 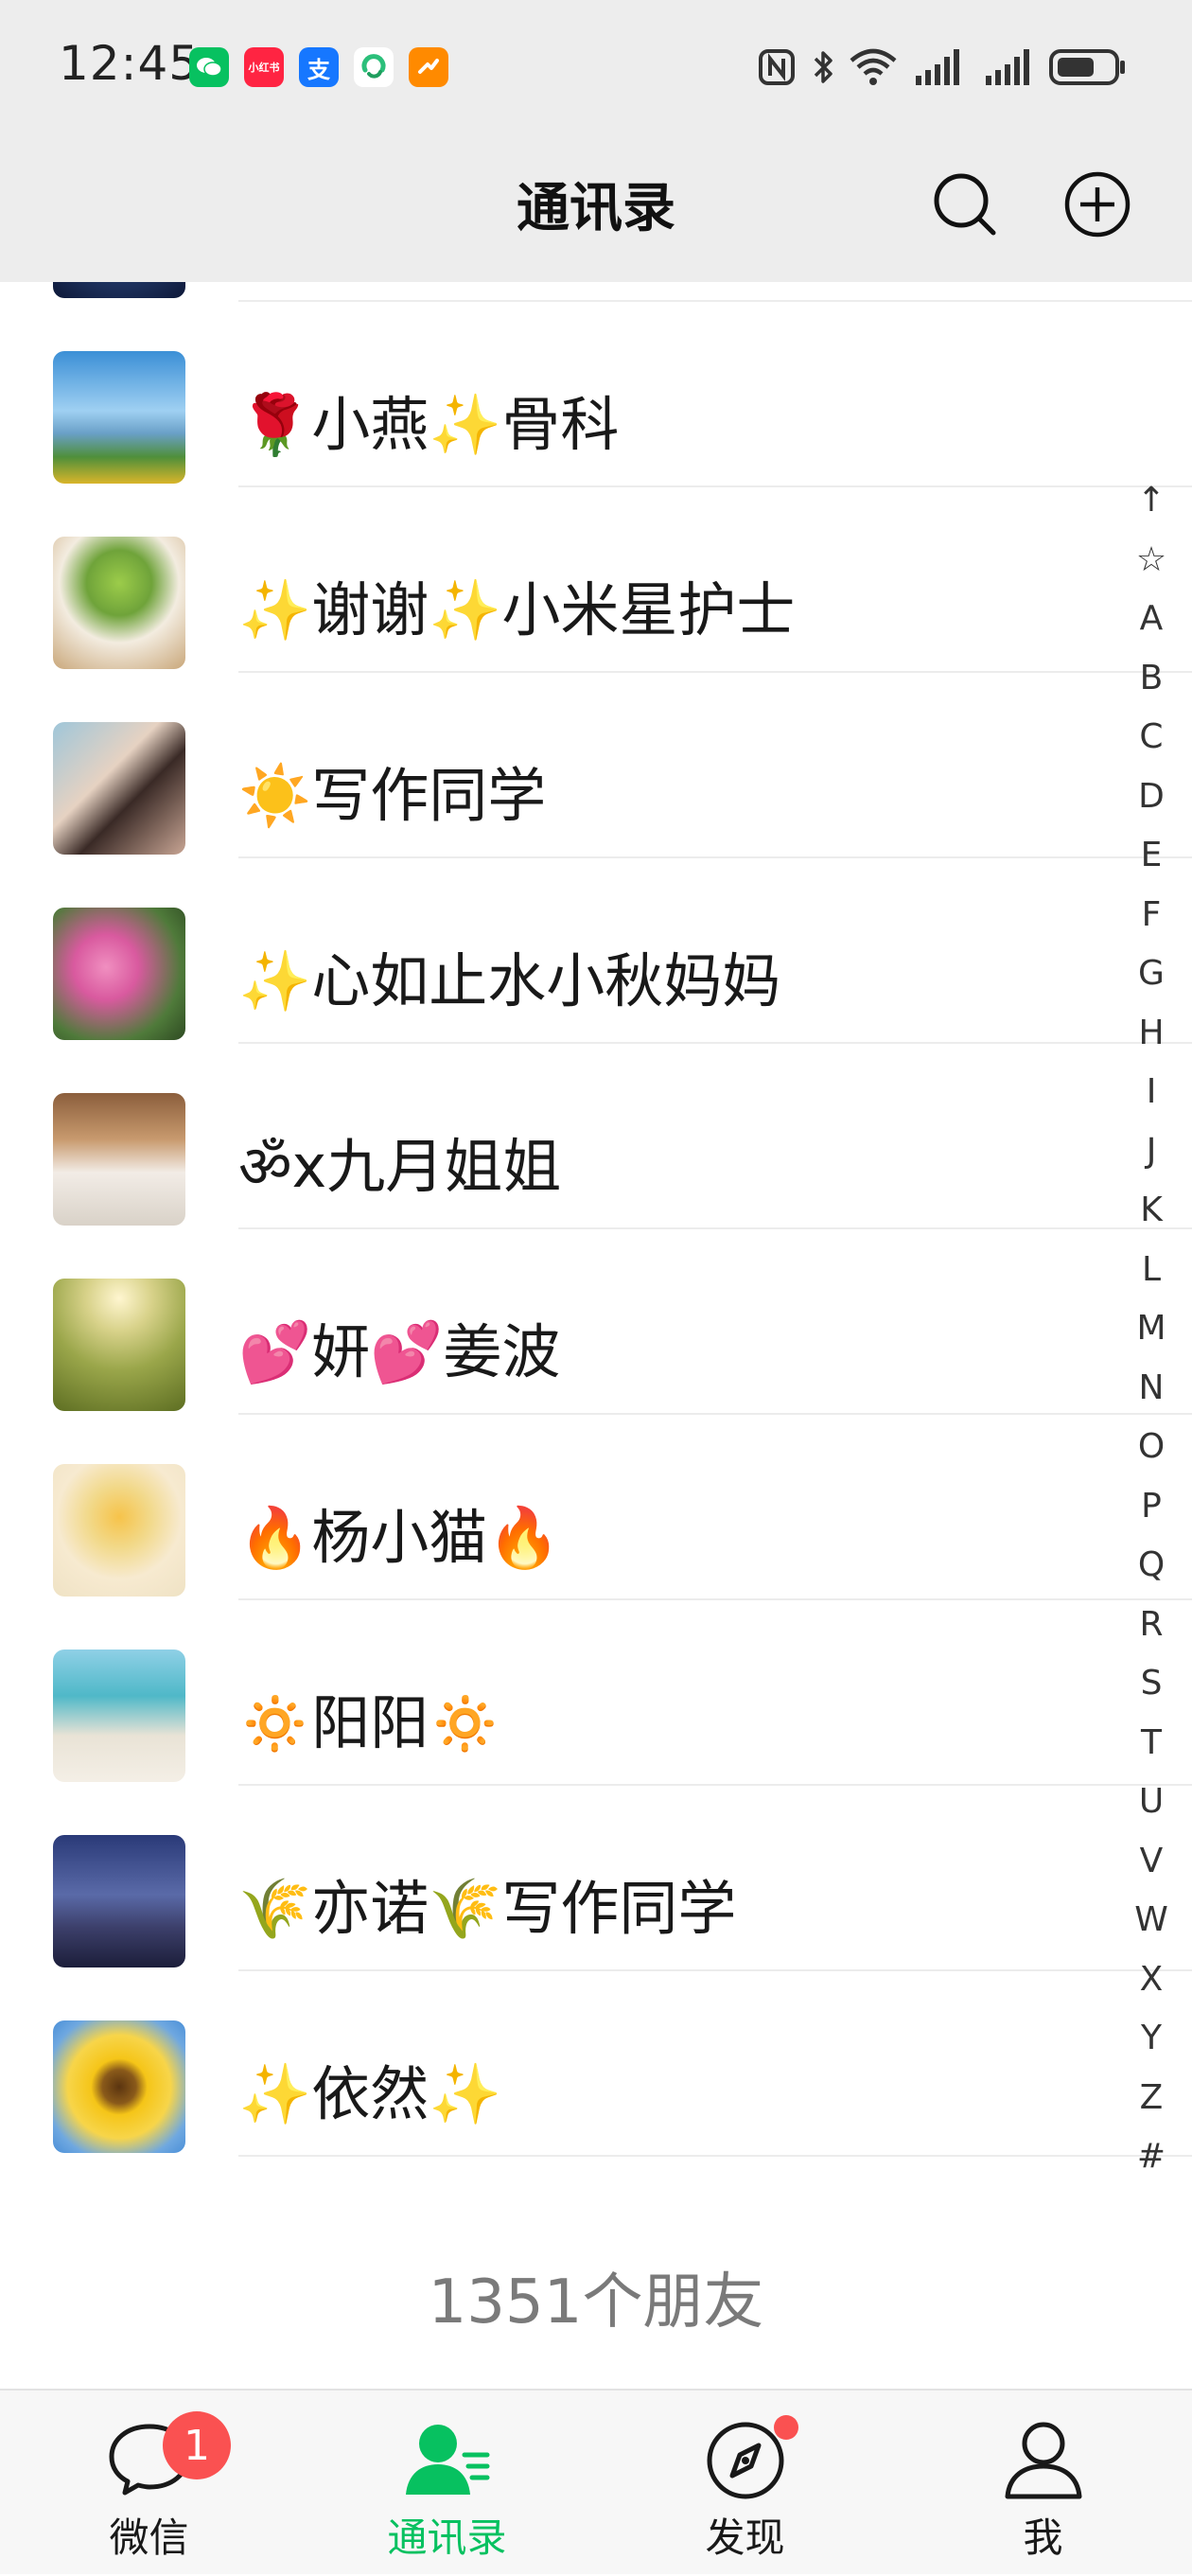 What do you see at coordinates (487, 1908) in the screenshot?
I see `contact-name: 🌾亦诺🌾写作同学` at bounding box center [487, 1908].